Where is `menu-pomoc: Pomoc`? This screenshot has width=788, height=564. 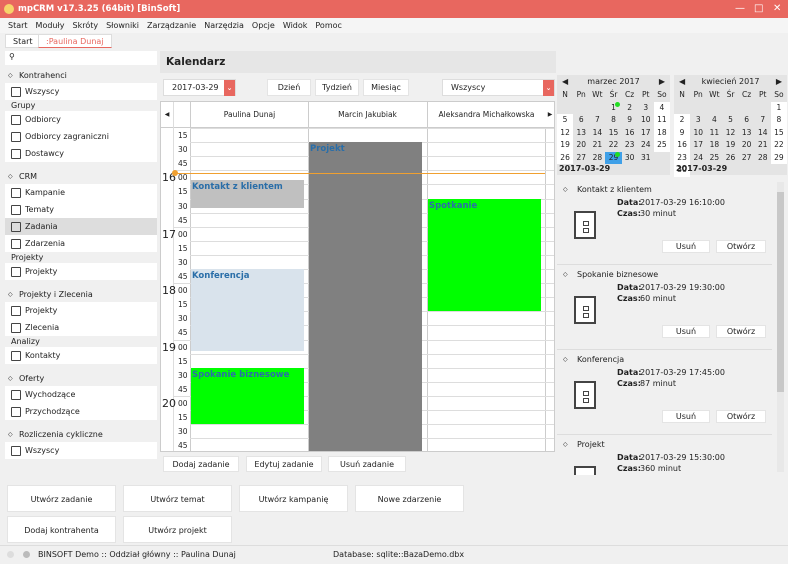 menu-pomoc: Pomoc is located at coordinates (328, 25).